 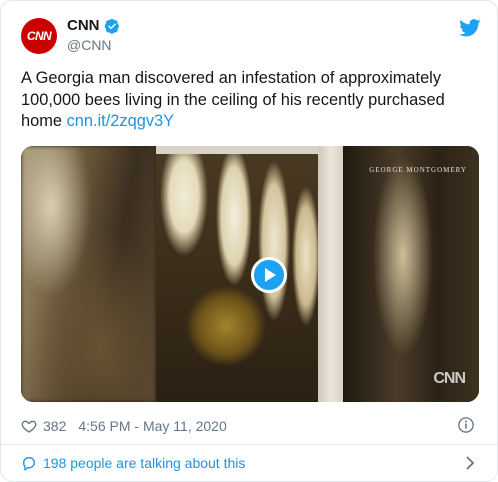 I want to click on conversation-link: 198 people are talking about this, so click(x=251, y=463).